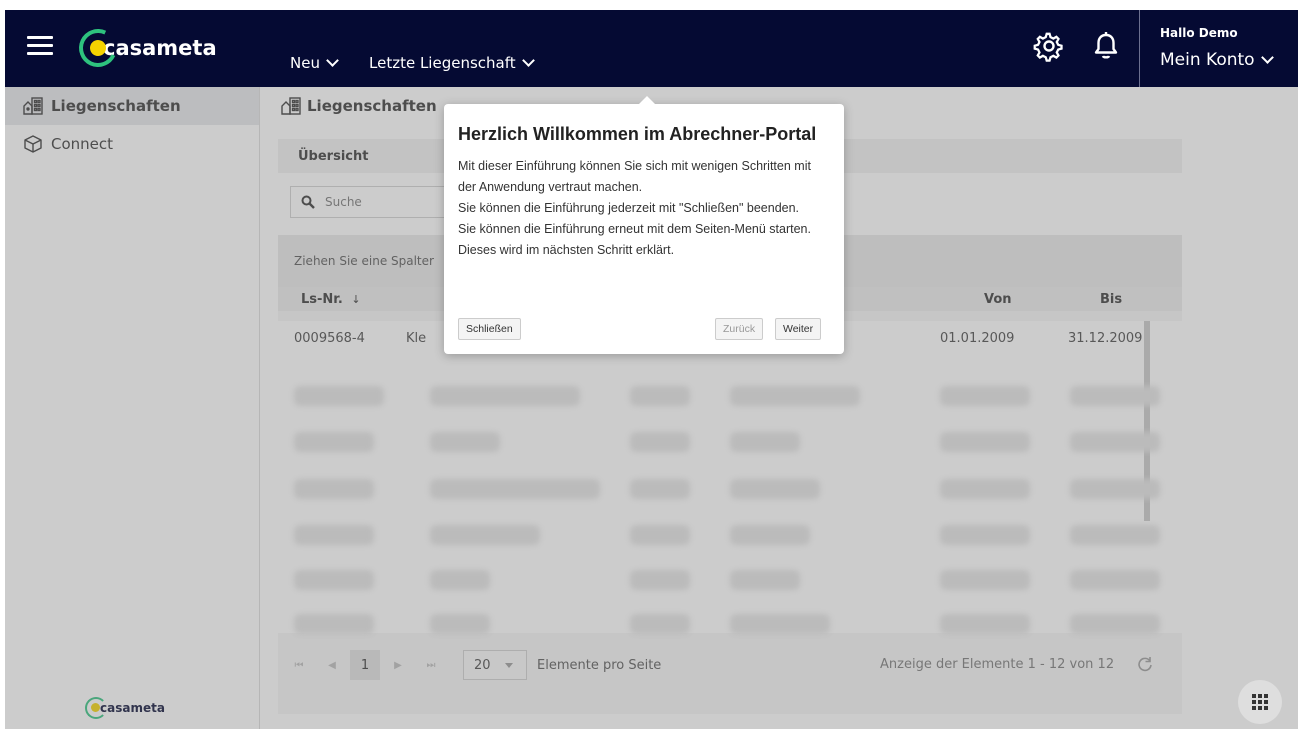  Describe the element at coordinates (647, 100) in the screenshot. I see `dialog-pointer-arrow` at that location.